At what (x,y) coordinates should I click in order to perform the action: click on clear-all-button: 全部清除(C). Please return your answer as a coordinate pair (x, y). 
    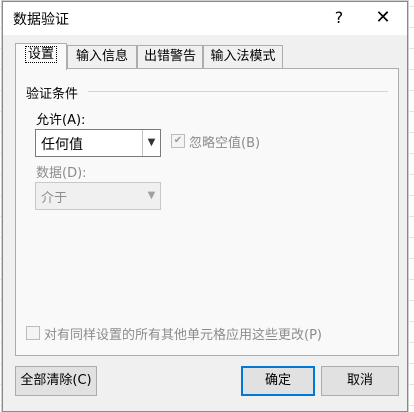
    Looking at the image, I should click on (56, 381).